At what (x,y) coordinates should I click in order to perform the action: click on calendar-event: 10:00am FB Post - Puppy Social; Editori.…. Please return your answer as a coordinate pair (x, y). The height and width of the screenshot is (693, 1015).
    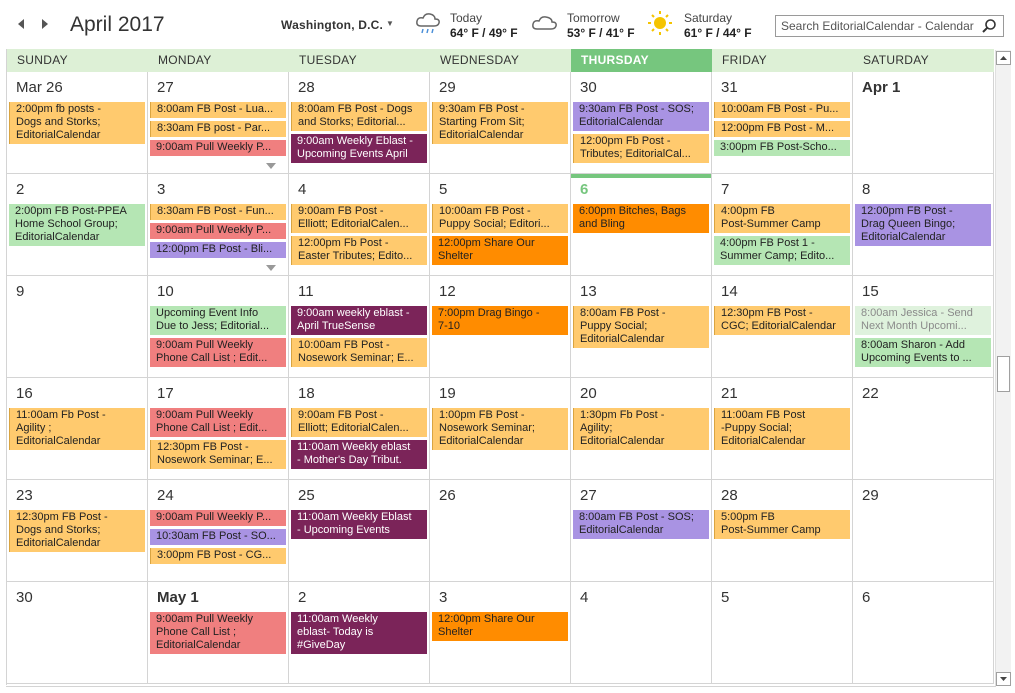
    Looking at the image, I should click on (500, 218).